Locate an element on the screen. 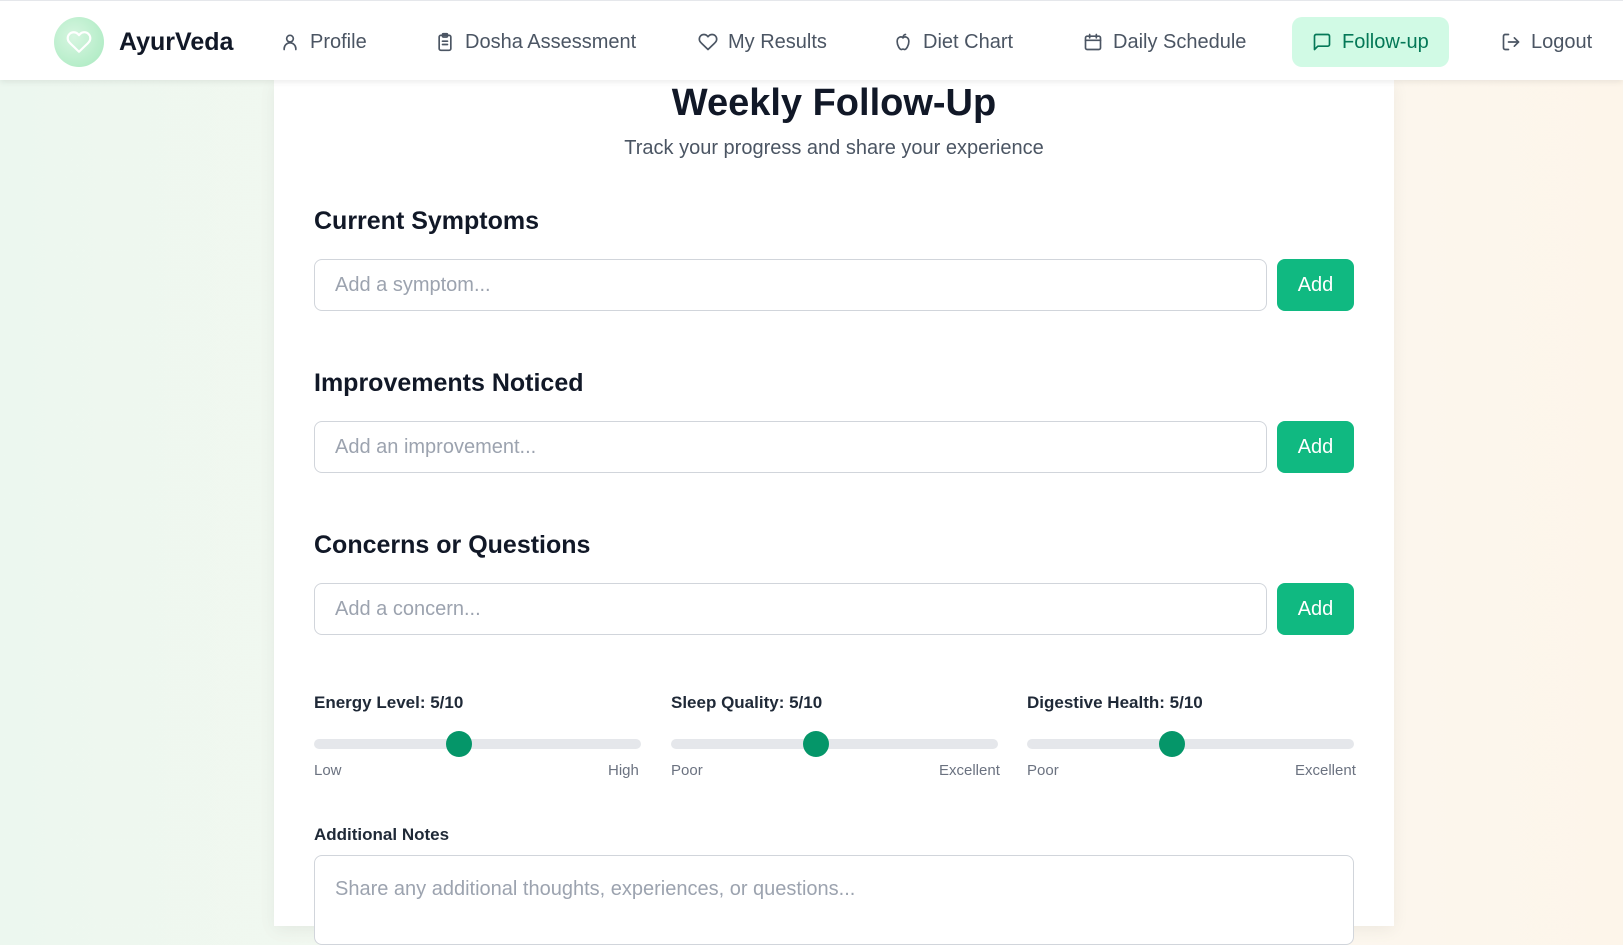 The width and height of the screenshot is (1623, 945). concerns-title: Concerns or Questions is located at coordinates (452, 545).